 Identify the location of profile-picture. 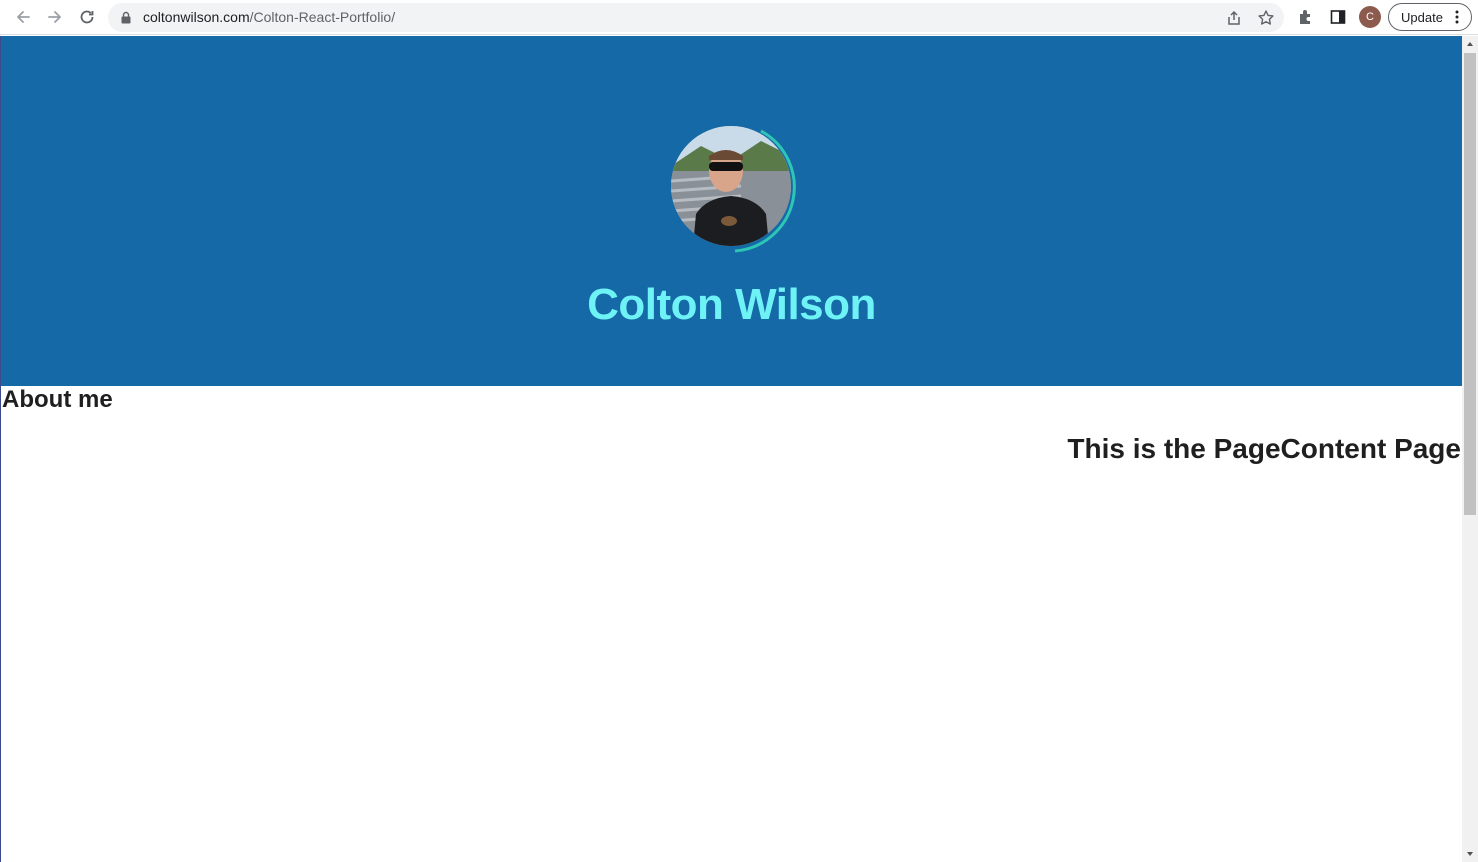
(733, 189).